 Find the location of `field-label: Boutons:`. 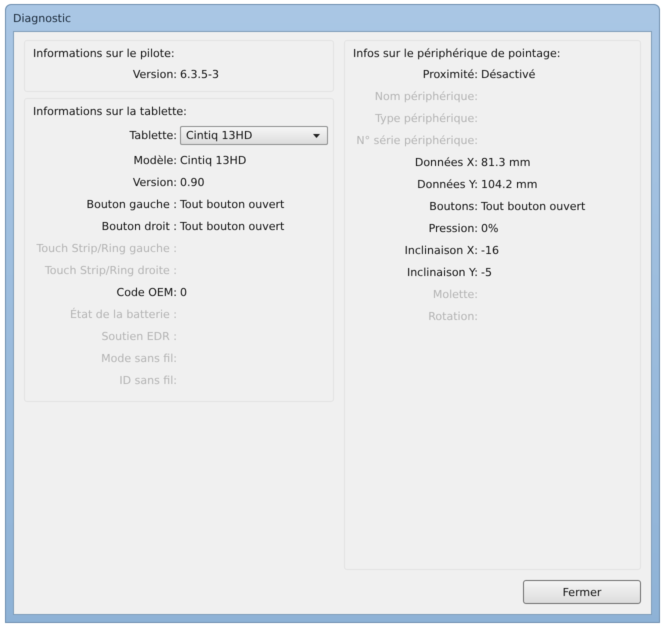

field-label: Boutons: is located at coordinates (453, 206).